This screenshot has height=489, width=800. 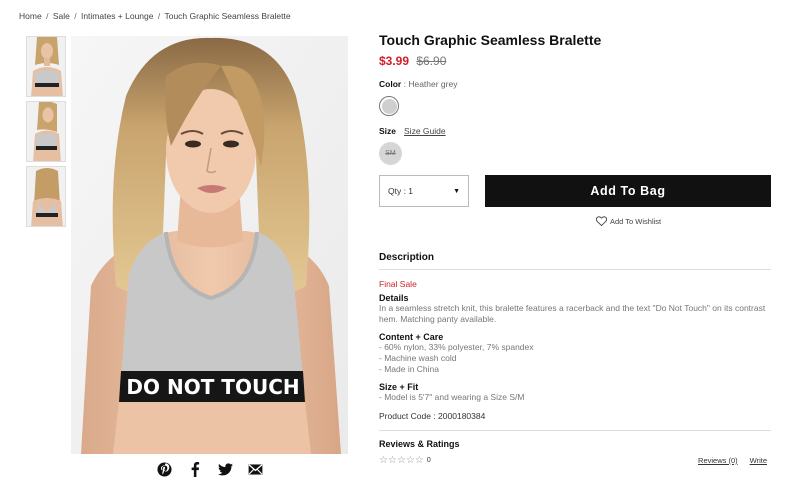 I want to click on breadcrumb-intimates: Intimates + Lounge, so click(x=117, y=16).